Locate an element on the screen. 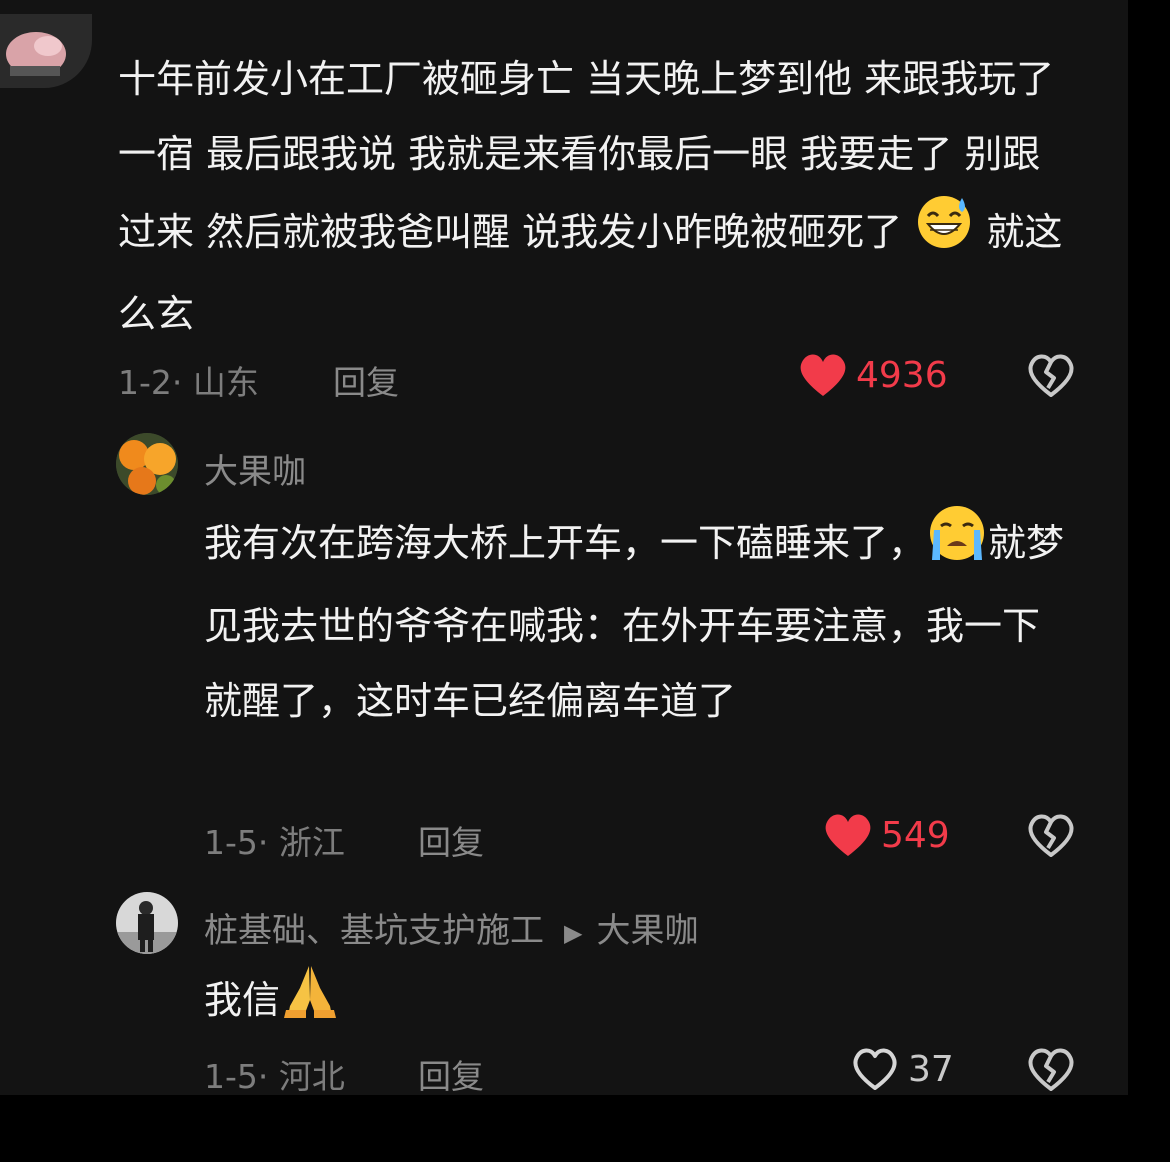 This screenshot has width=1170, height=1162. comment-text-main: 我信 is located at coordinates (242, 1000).